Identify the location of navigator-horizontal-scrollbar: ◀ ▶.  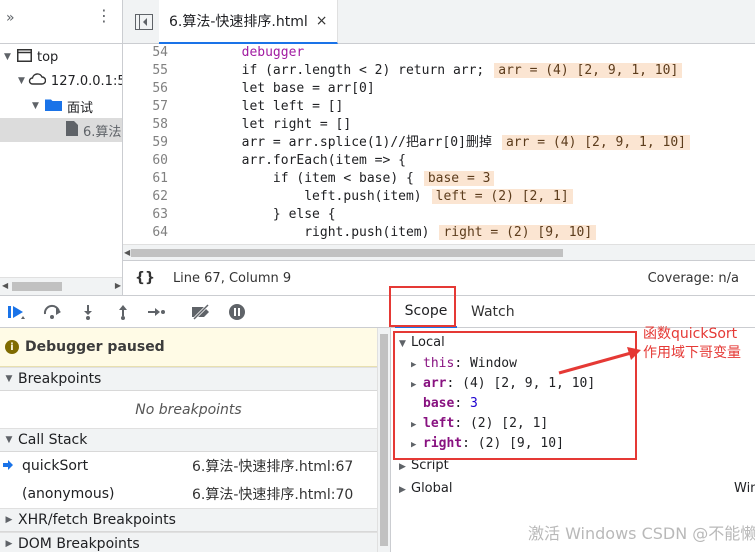
(61, 286).